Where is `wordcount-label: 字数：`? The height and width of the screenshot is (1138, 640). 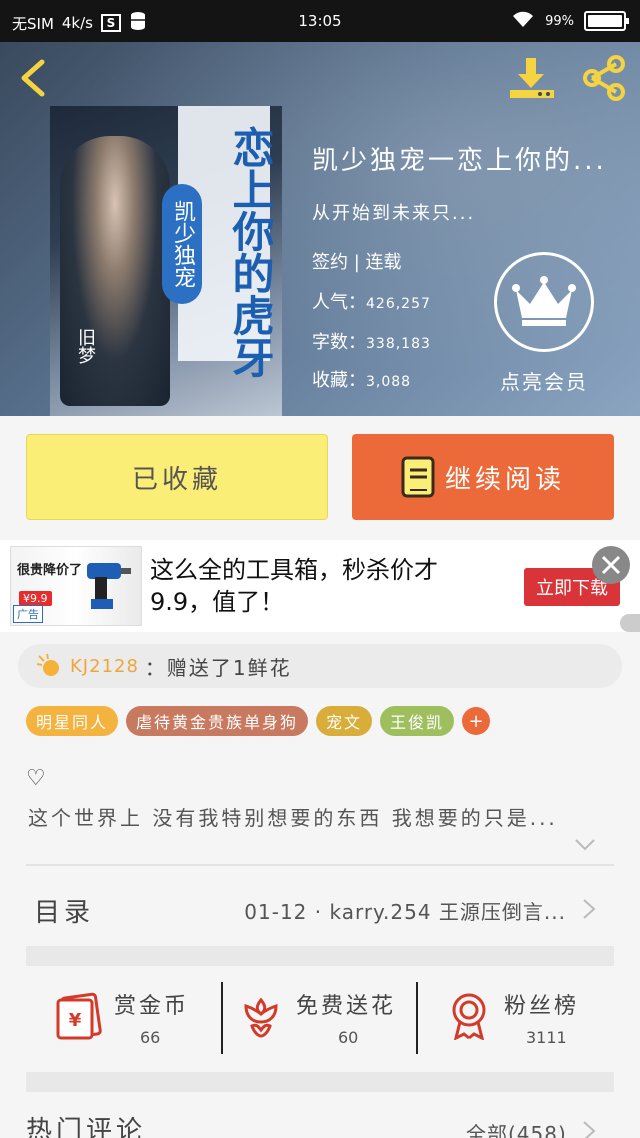
wordcount-label: 字数： is located at coordinates (339, 342).